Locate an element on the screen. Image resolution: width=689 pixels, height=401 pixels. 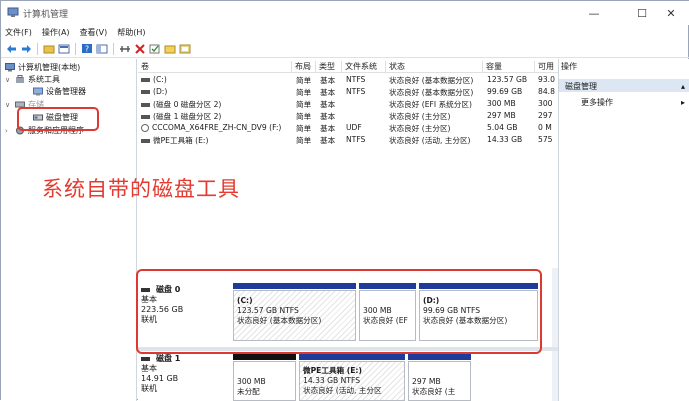
delete-icon is located at coordinates (140, 49).